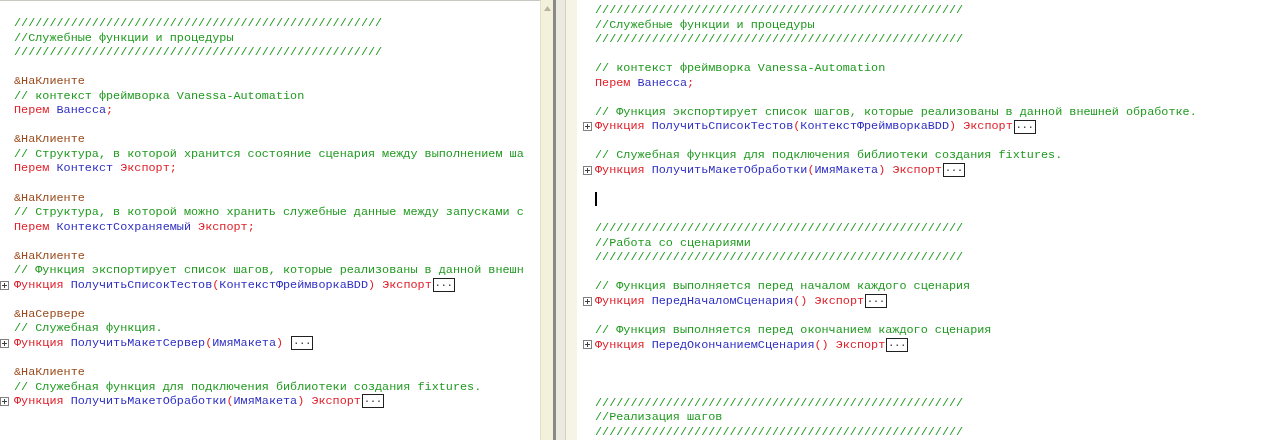  I want to click on pane-splitter, so click(559, 220).